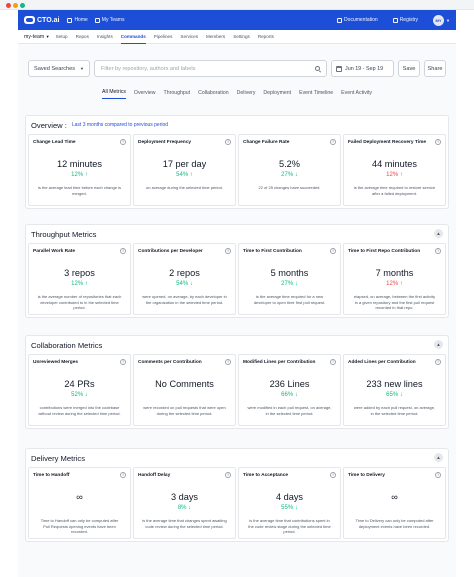 The height and width of the screenshot is (577, 474). Describe the element at coordinates (109, 20) in the screenshot. I see `nav-my-teams: My Teams` at that location.